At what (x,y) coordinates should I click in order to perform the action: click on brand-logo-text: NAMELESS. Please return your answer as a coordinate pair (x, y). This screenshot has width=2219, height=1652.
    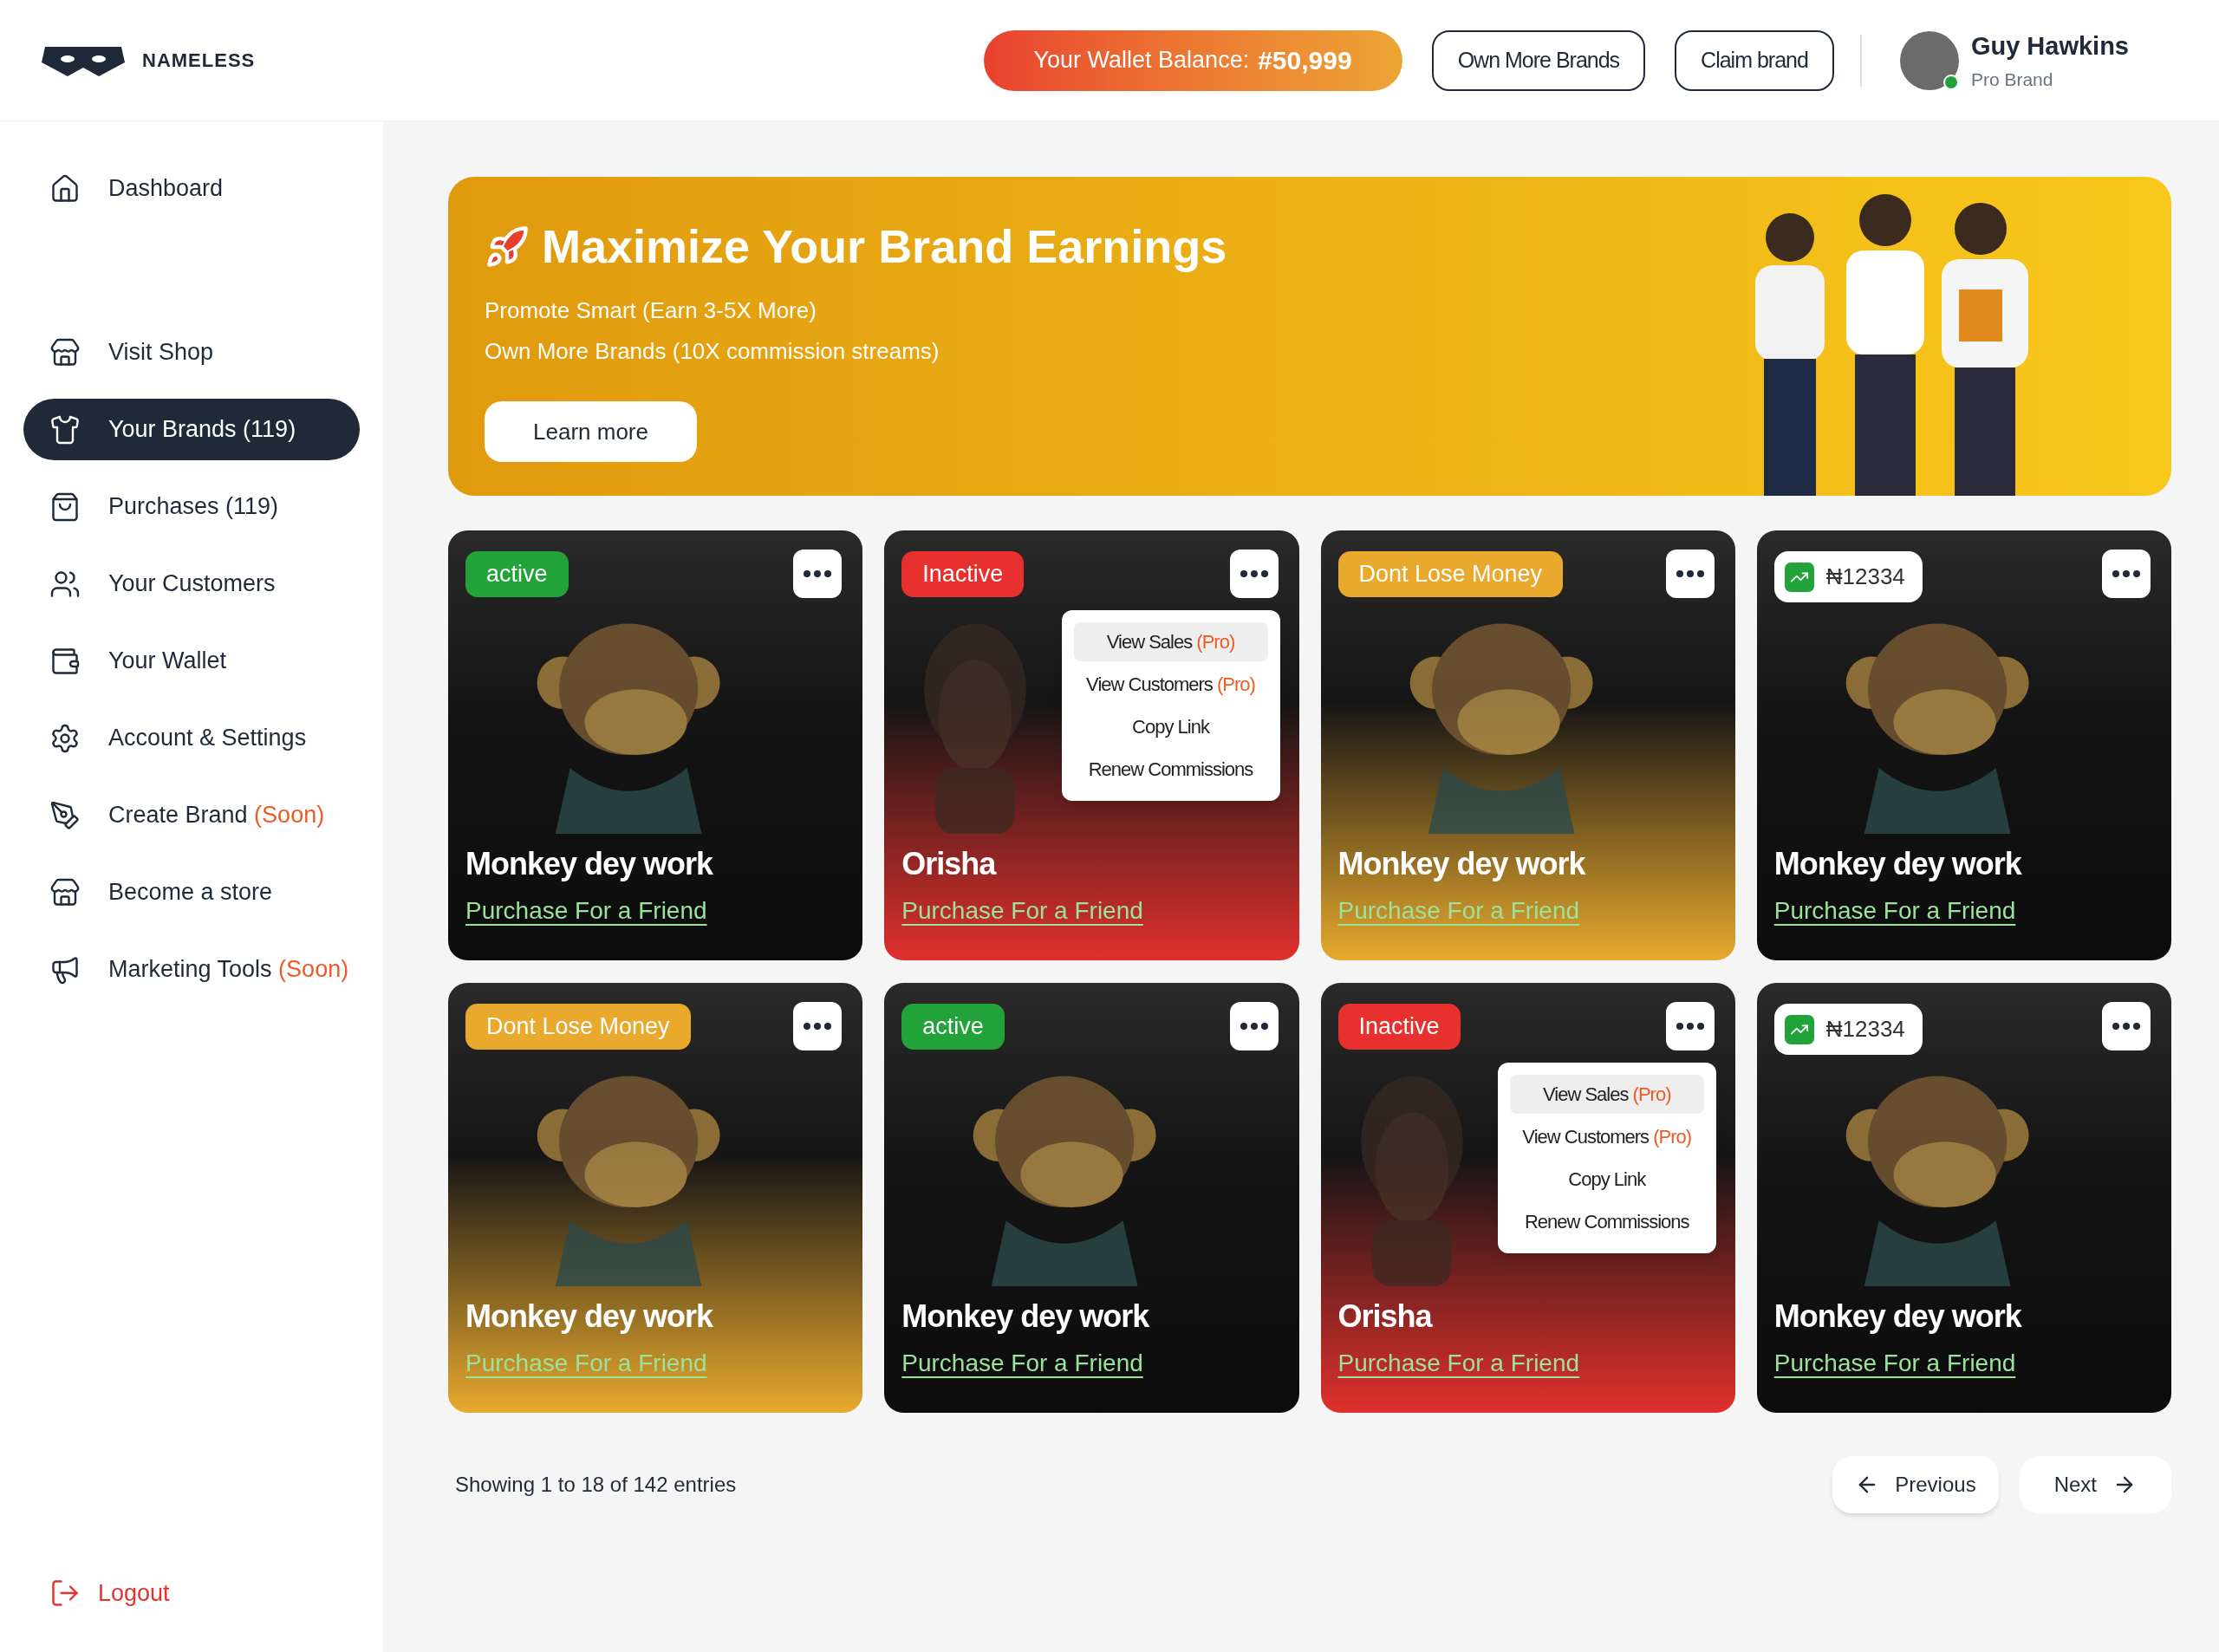
    Looking at the image, I should click on (199, 61).